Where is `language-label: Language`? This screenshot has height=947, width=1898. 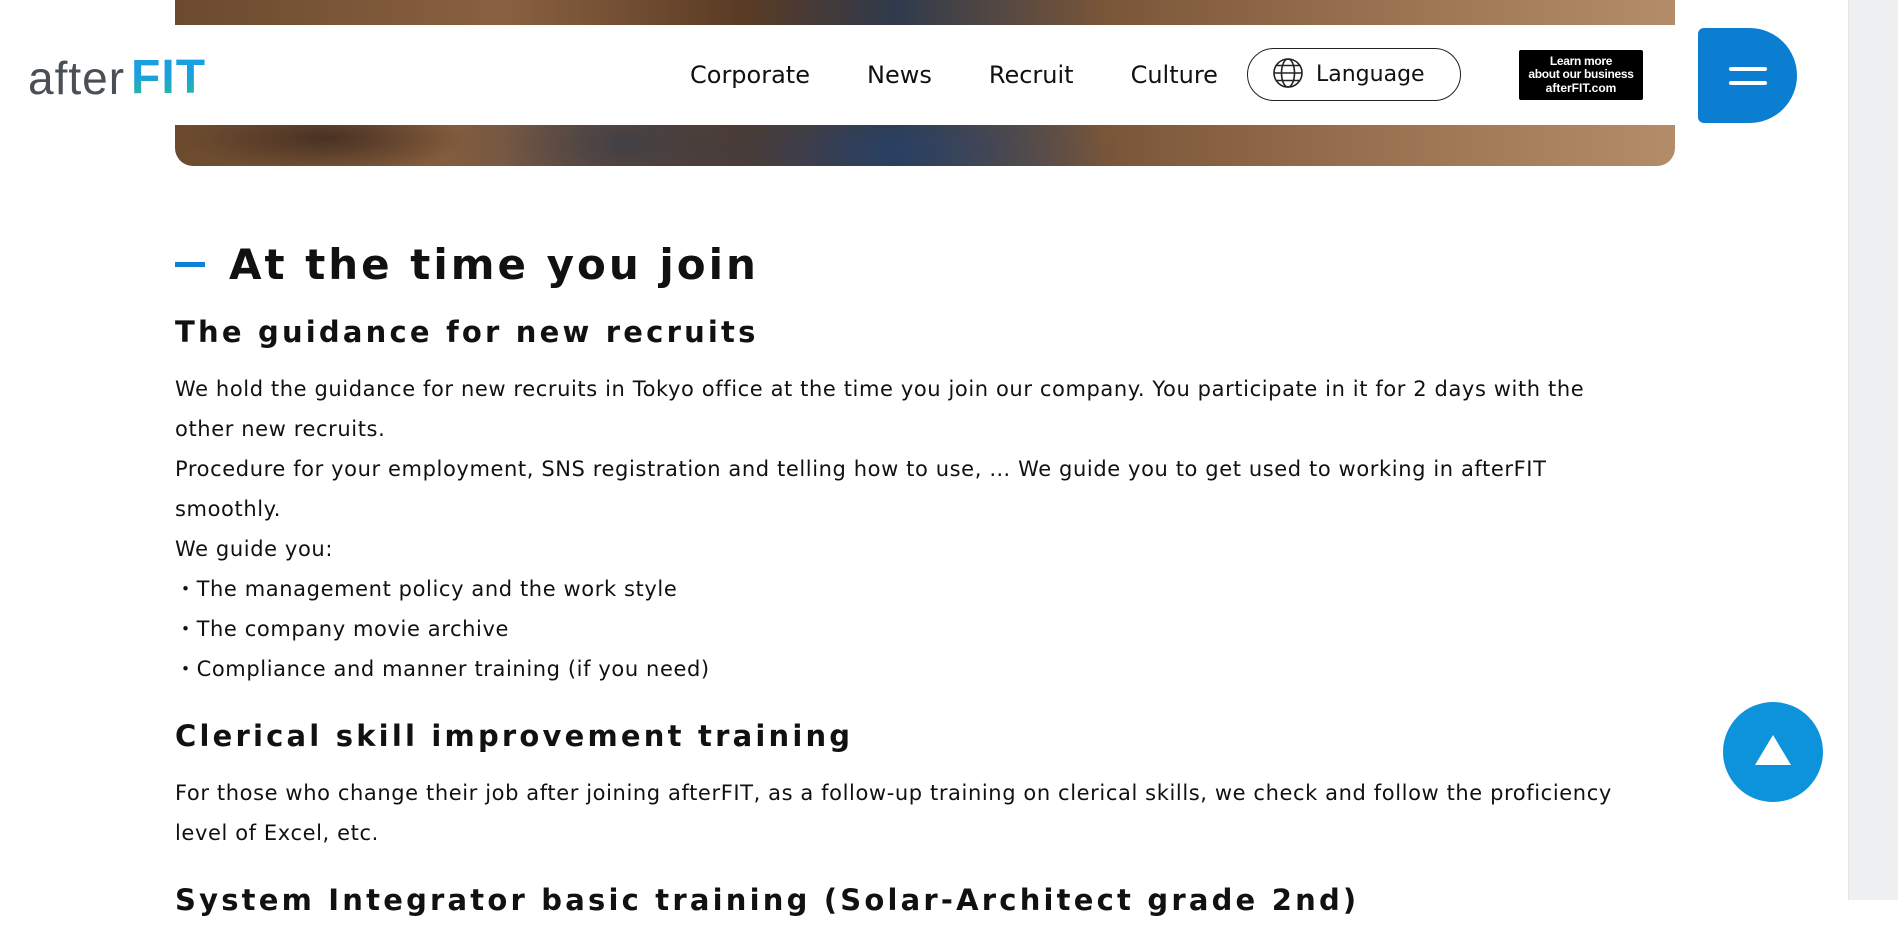
language-label: Language is located at coordinates (1370, 74).